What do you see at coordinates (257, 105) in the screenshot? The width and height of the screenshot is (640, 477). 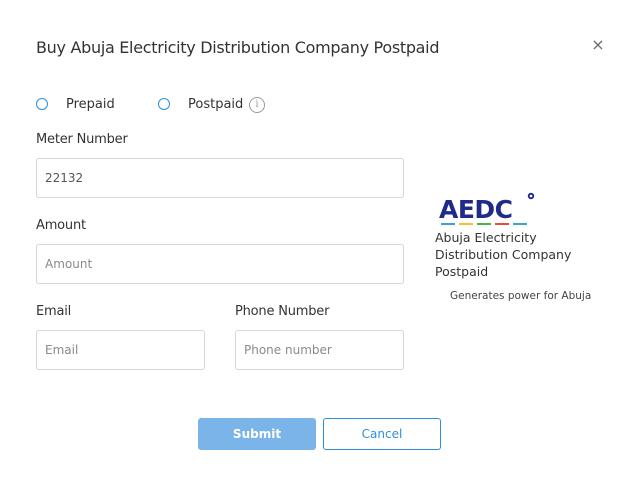 I see `info-icon: i` at bounding box center [257, 105].